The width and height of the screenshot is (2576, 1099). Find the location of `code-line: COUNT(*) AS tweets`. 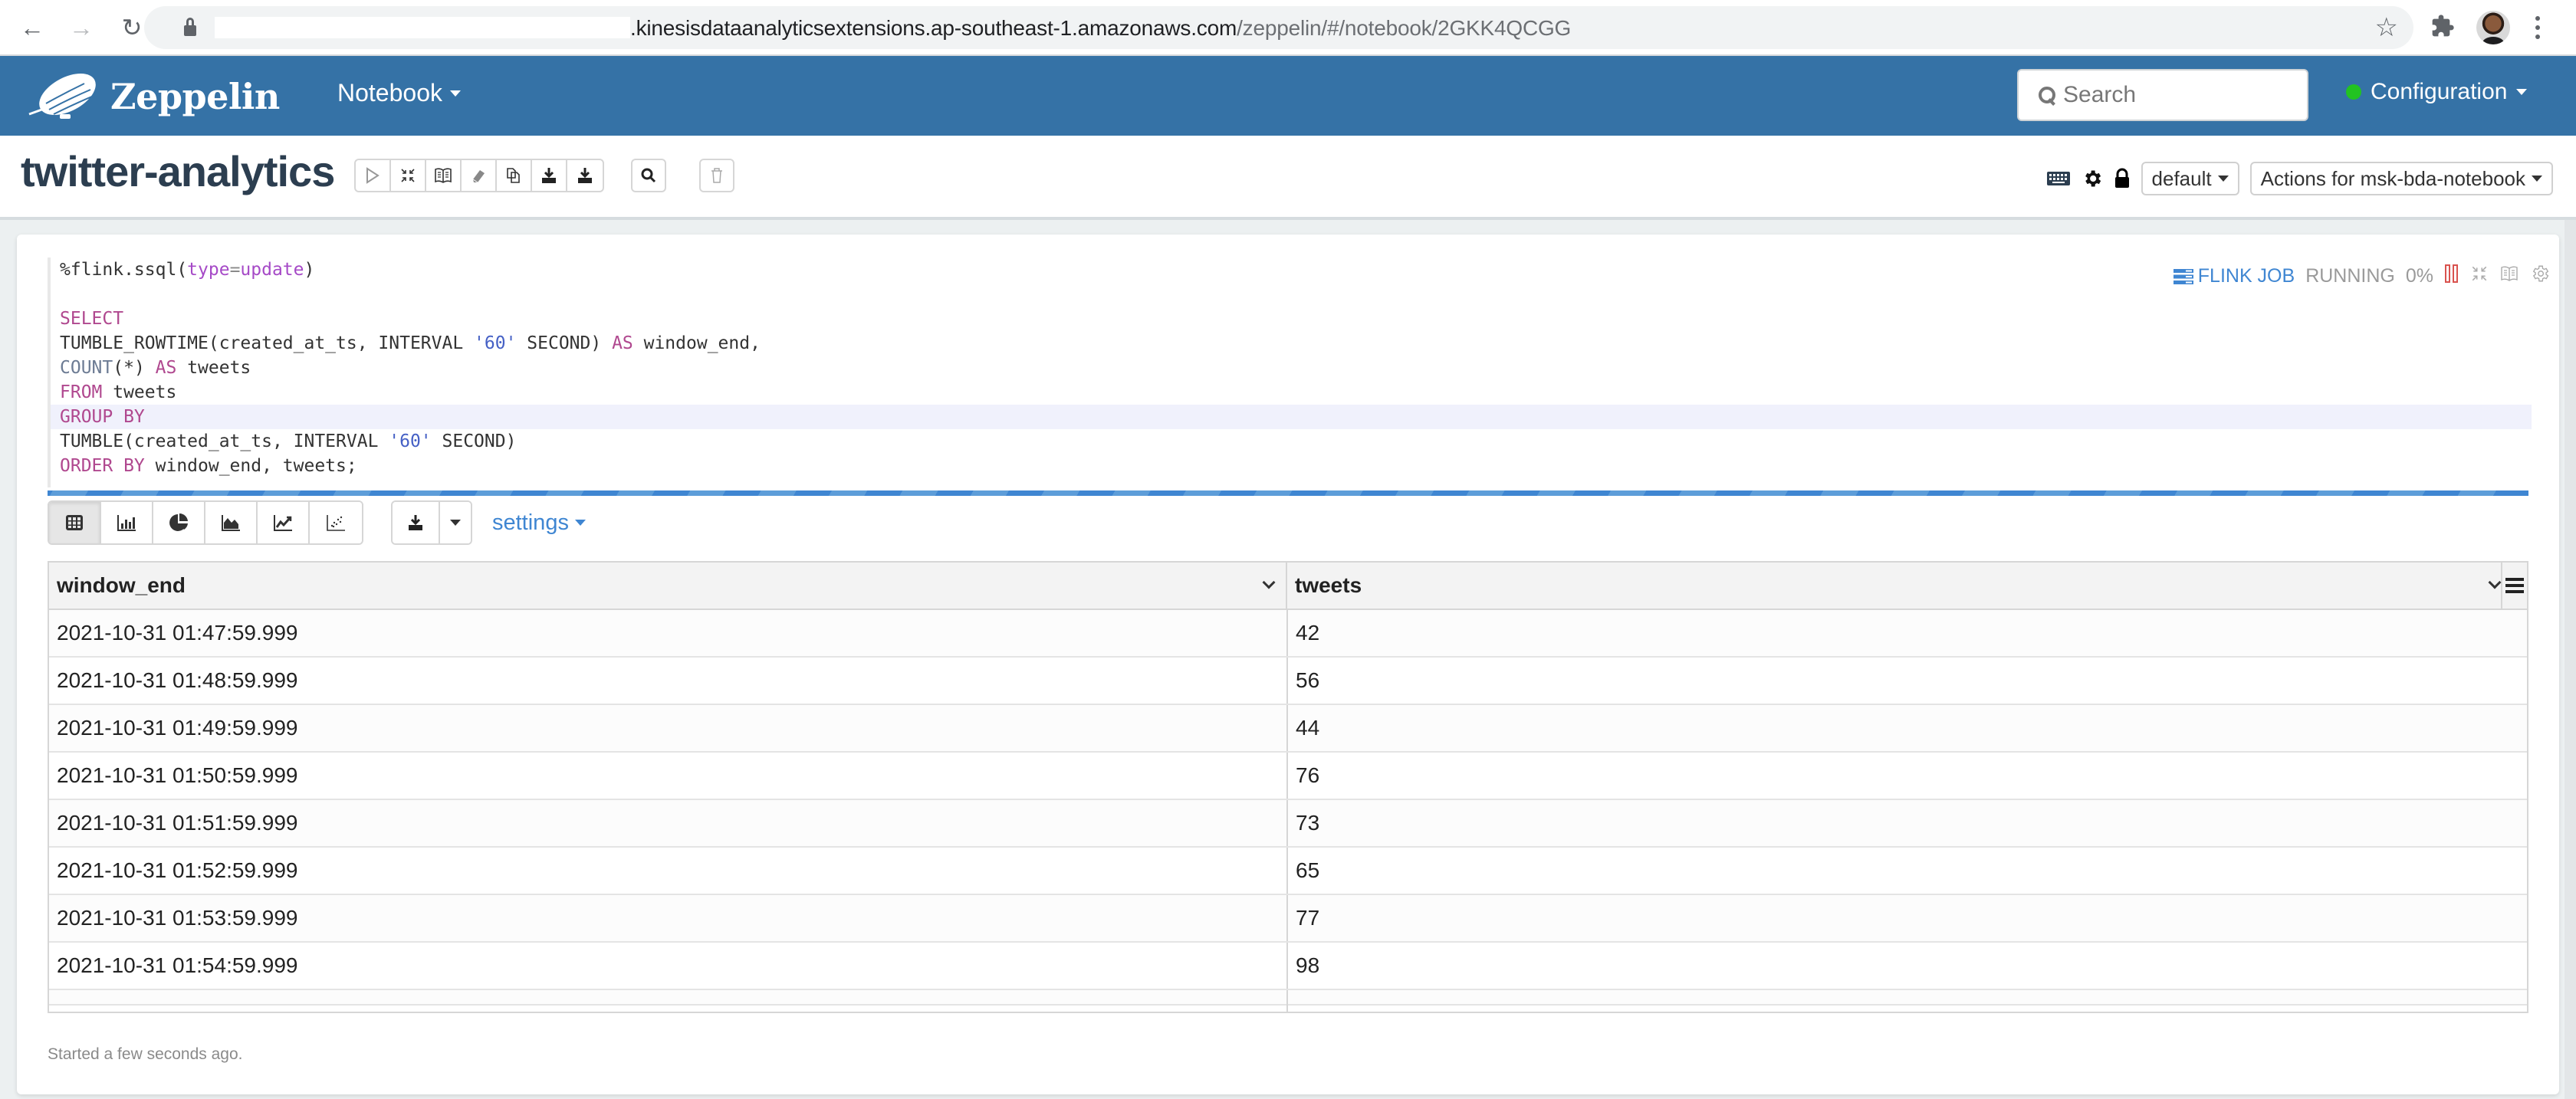

code-line: COUNT(*) AS tweets is located at coordinates (156, 368).